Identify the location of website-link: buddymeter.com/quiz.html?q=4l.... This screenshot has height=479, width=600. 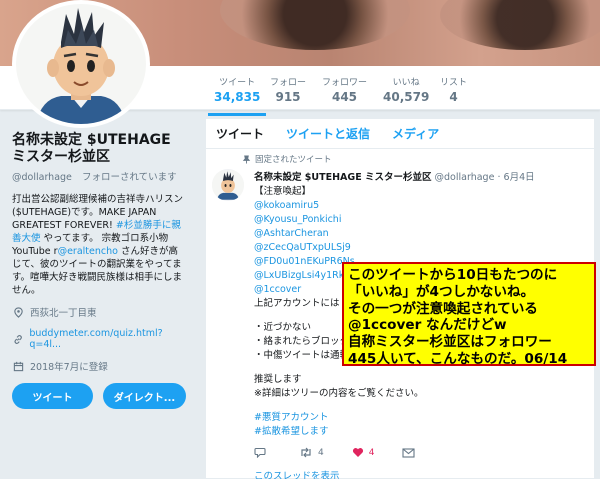
(107, 339).